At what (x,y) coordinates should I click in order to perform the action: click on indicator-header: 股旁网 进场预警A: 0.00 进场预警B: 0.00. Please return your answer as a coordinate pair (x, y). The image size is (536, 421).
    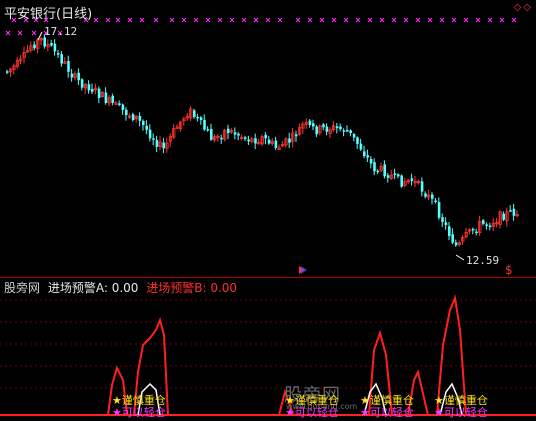
    Looking at the image, I should click on (122, 287).